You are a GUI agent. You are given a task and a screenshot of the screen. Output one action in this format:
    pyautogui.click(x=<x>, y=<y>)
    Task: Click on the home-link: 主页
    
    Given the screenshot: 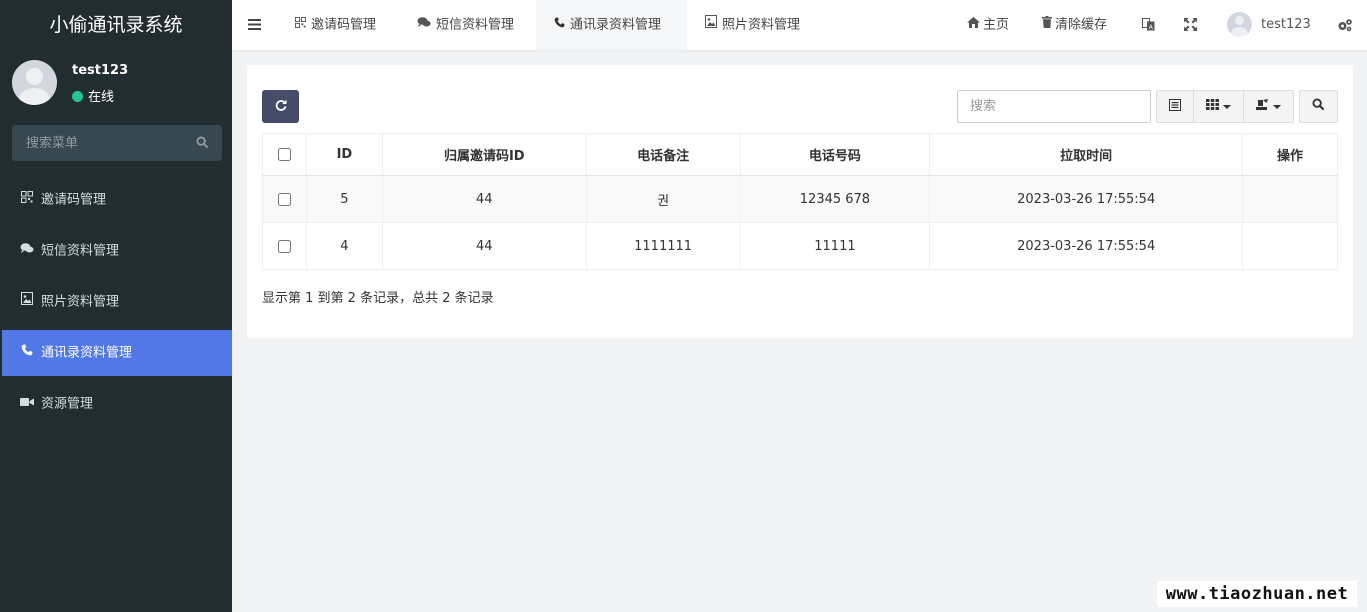 What is the action you would take?
    pyautogui.click(x=988, y=25)
    